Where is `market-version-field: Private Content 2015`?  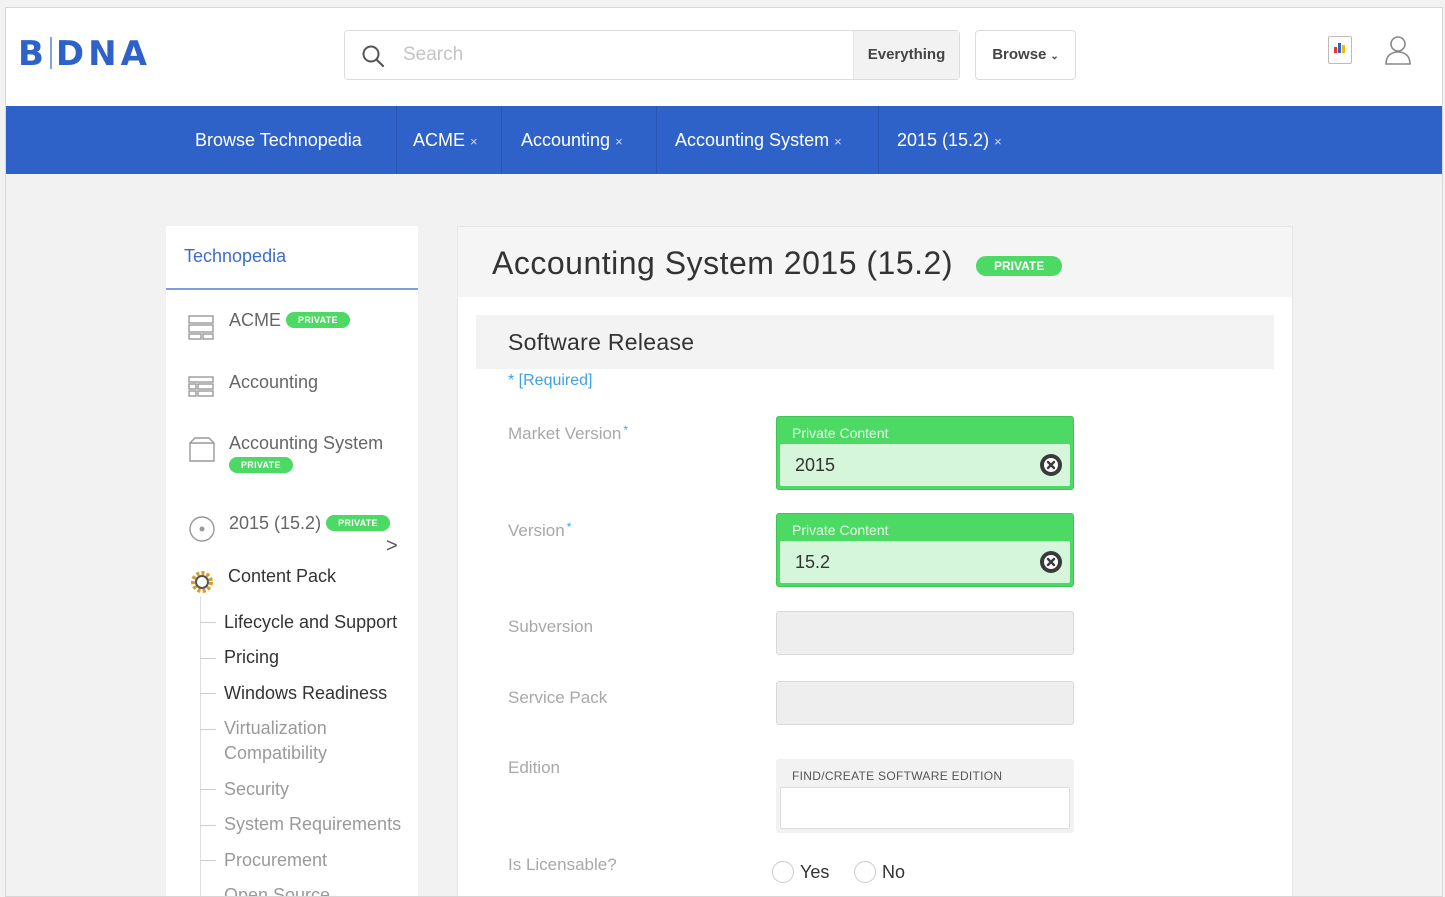 market-version-field: Private Content 2015 is located at coordinates (925, 453).